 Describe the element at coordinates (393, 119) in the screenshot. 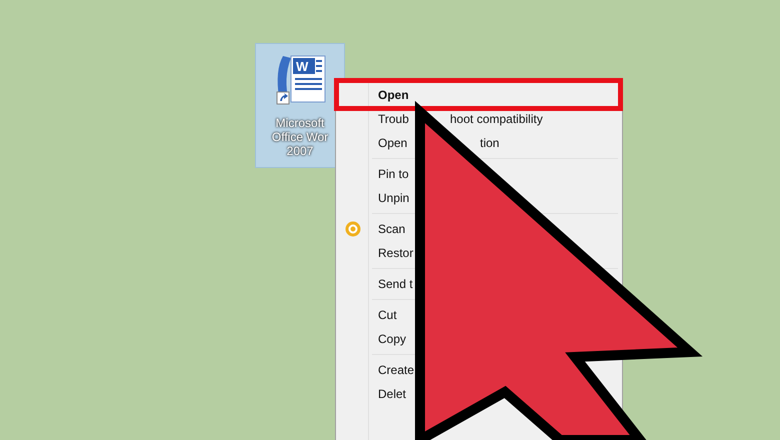

I see `menu-item: Troub` at that location.